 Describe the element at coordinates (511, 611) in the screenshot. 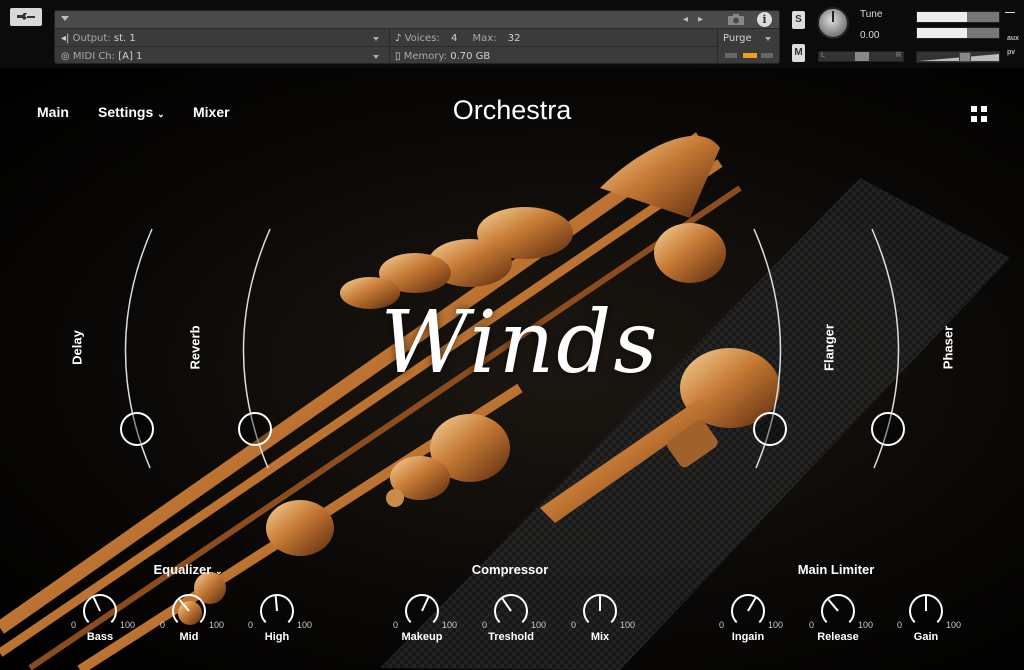

I see `treshold-knob` at that location.